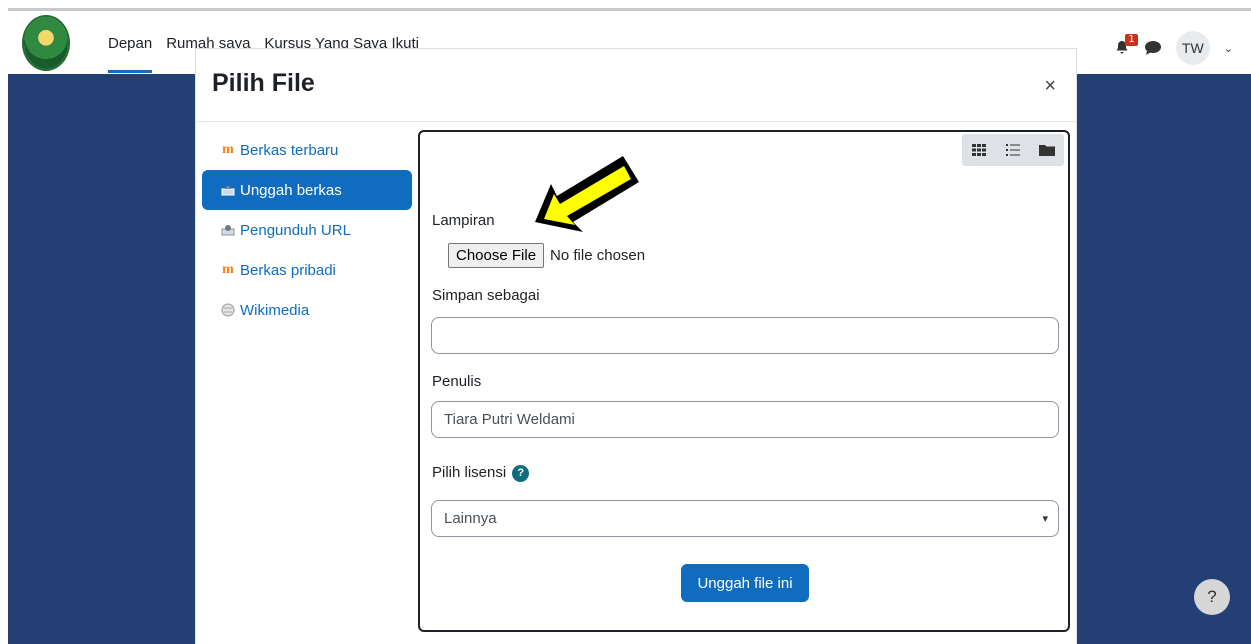 The width and height of the screenshot is (1251, 644). I want to click on license-label-row: Pilih lisensi?, so click(481, 473).